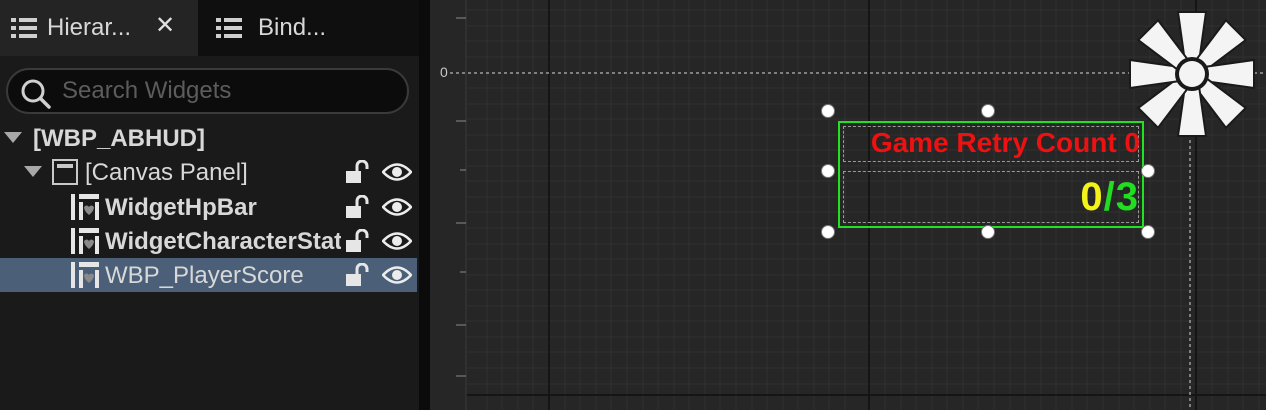  What do you see at coordinates (208, 138) in the screenshot?
I see `tree-item-root: [WBP_ABHUD]` at bounding box center [208, 138].